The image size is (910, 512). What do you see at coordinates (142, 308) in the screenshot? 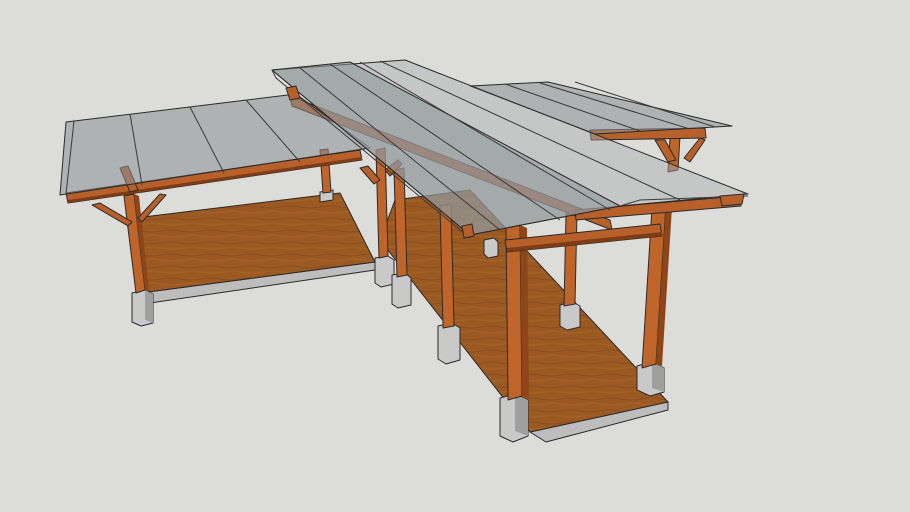
I see `footing-left-front` at bounding box center [142, 308].